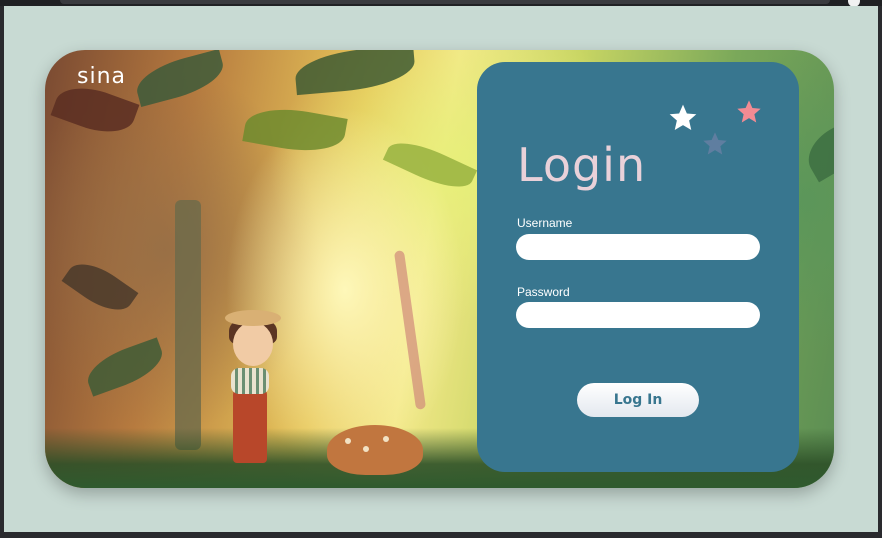 This screenshot has height=538, width=882. Describe the element at coordinates (582, 165) in the screenshot. I see `login-title: Login` at that location.